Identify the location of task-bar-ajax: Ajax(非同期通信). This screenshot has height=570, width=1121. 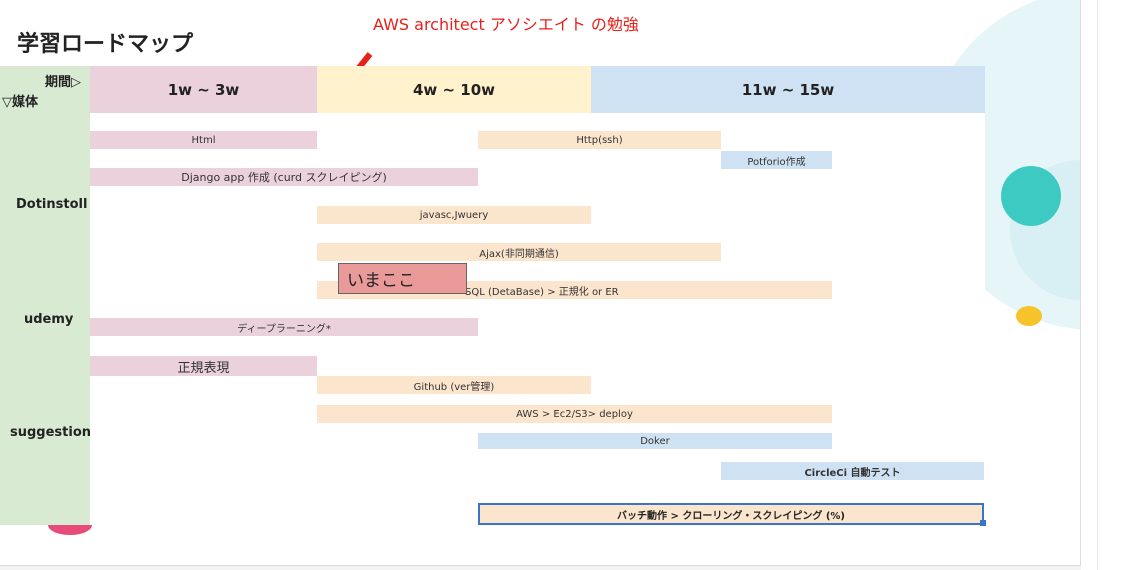
(519, 252).